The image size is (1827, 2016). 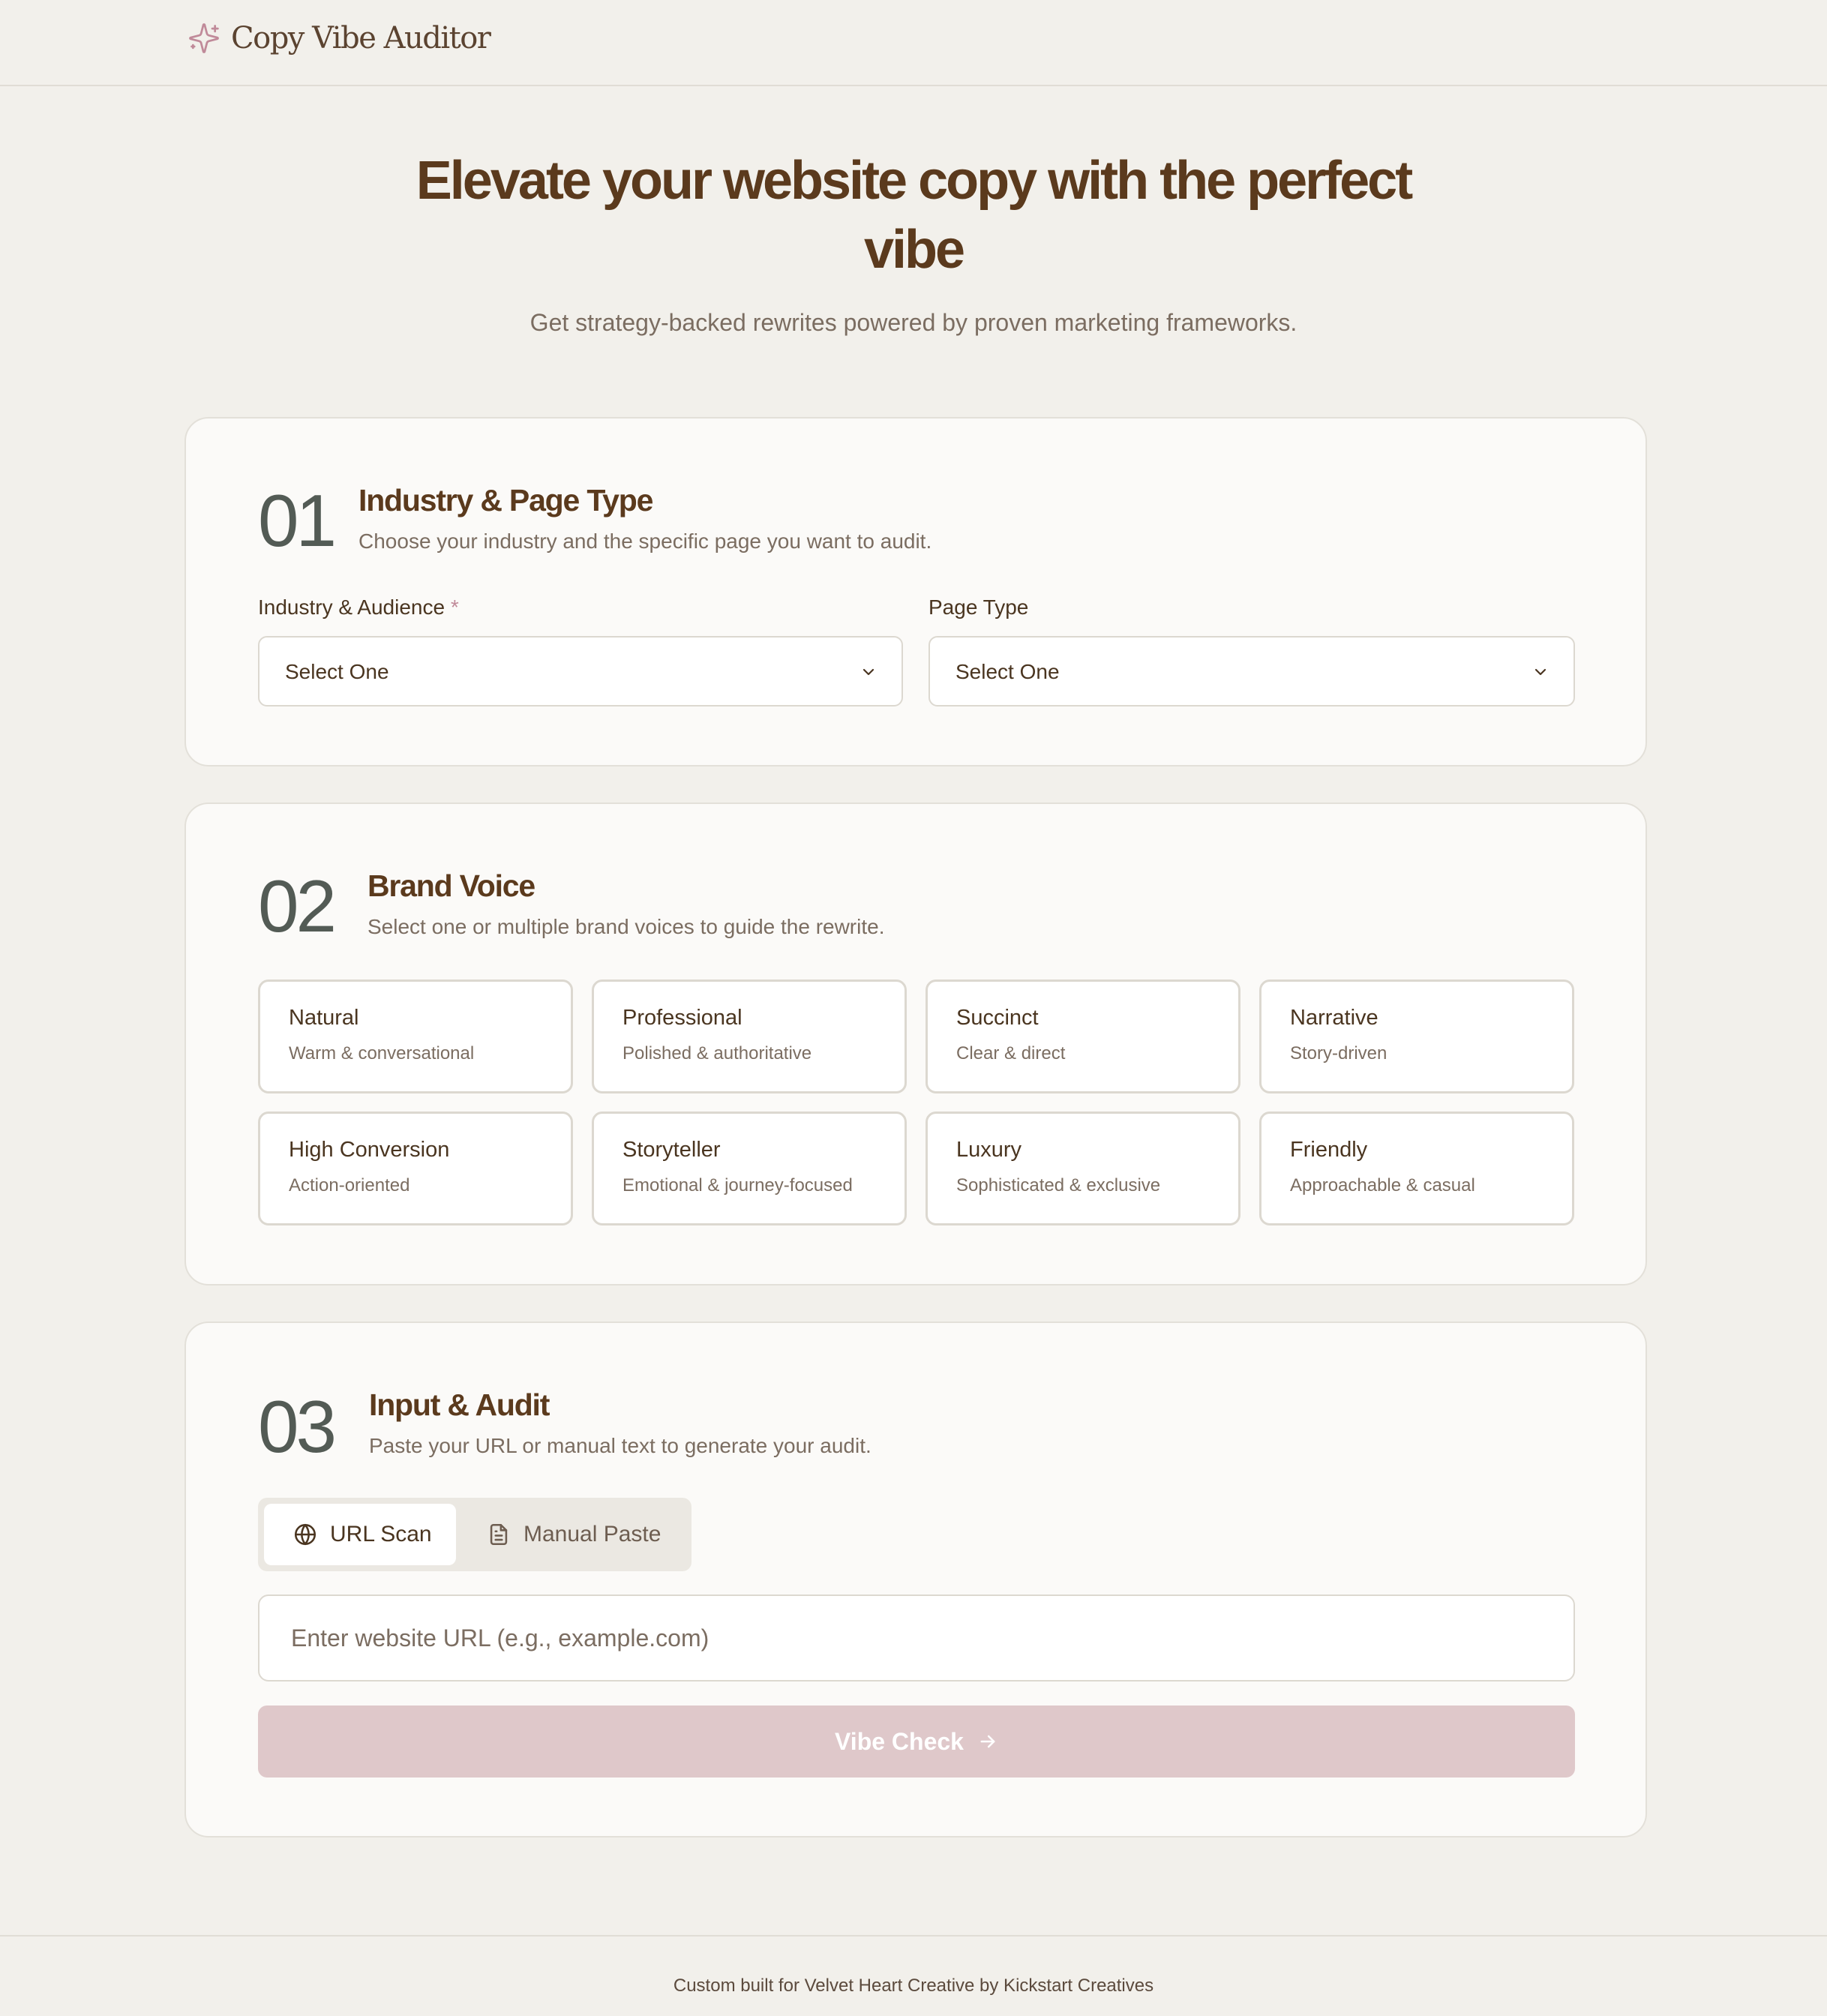 I want to click on tab-manual-paste: Manual Paste, so click(x=568, y=1534).